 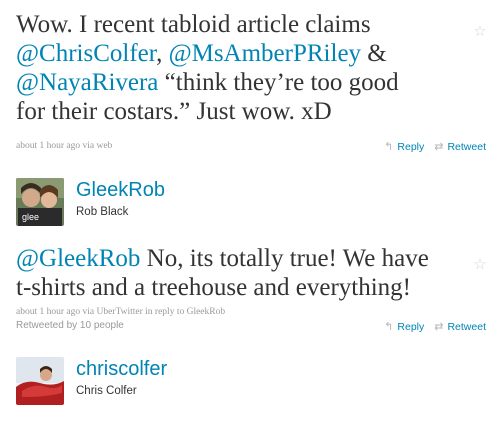 What do you see at coordinates (374, 53) in the screenshot?
I see `tweet-text-segment: &` at bounding box center [374, 53].